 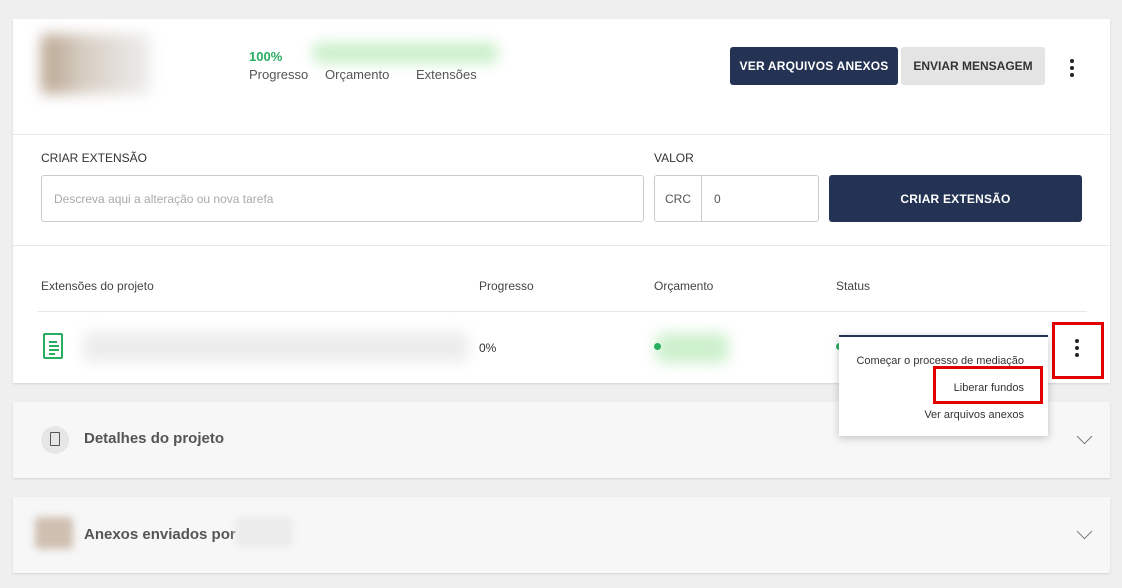 I want to click on avatar, so click(x=96, y=64).